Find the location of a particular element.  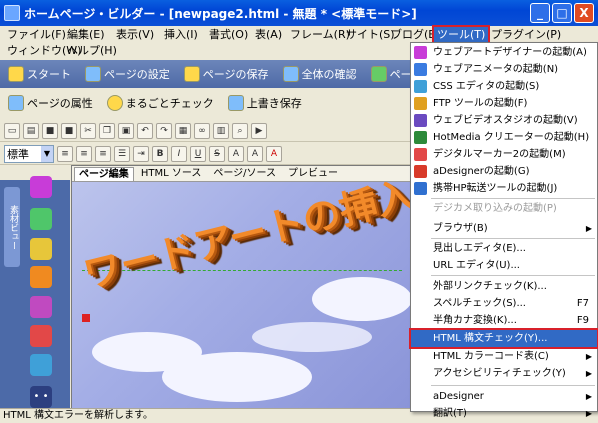

table-icon: ▥ is located at coordinates (221, 130).